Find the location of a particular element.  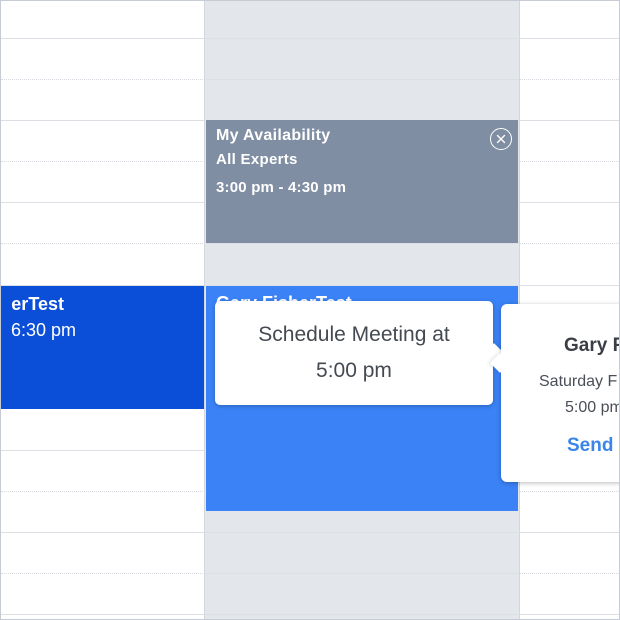

availability-subtitle: All Experts is located at coordinates (257, 159).